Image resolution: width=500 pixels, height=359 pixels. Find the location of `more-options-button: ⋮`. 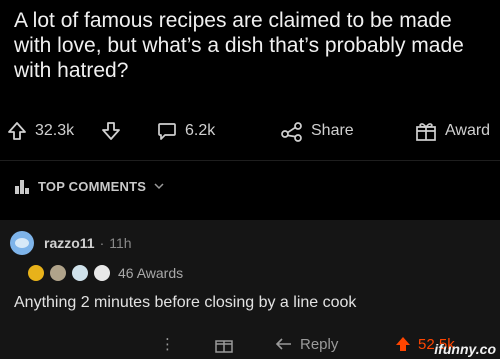

more-options-button: ⋮ is located at coordinates (167, 344).